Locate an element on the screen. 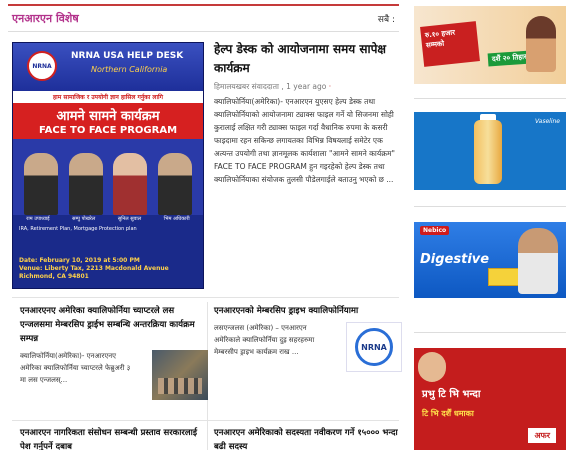  ad-banner-prabhu-tv: प्रभु टि भि भन्दा टि भि दर्शैं धमाका अफर is located at coordinates (490, 399).